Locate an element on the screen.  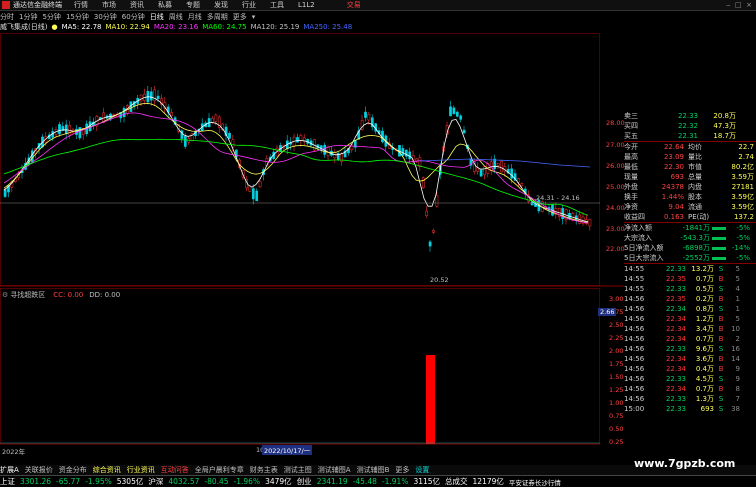
sz-index-label: 沪深 is located at coordinates (155, 481).